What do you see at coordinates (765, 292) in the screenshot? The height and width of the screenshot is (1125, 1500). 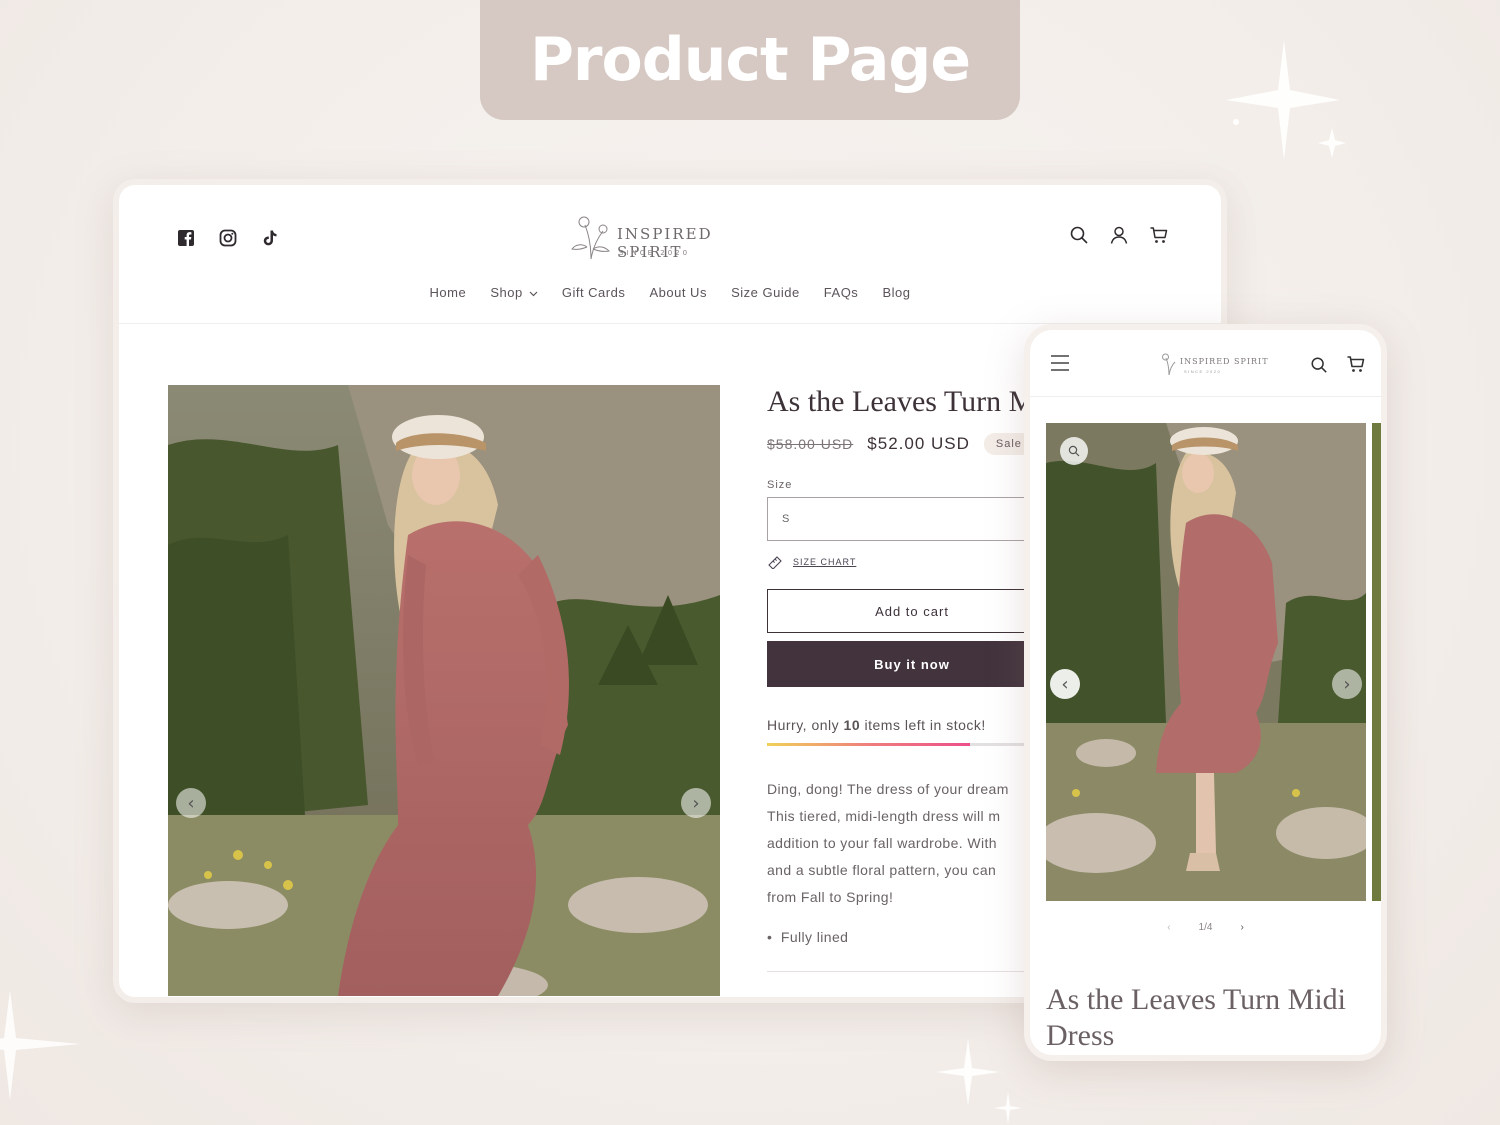 I see `nav-item-size-guide: Size Guide` at bounding box center [765, 292].